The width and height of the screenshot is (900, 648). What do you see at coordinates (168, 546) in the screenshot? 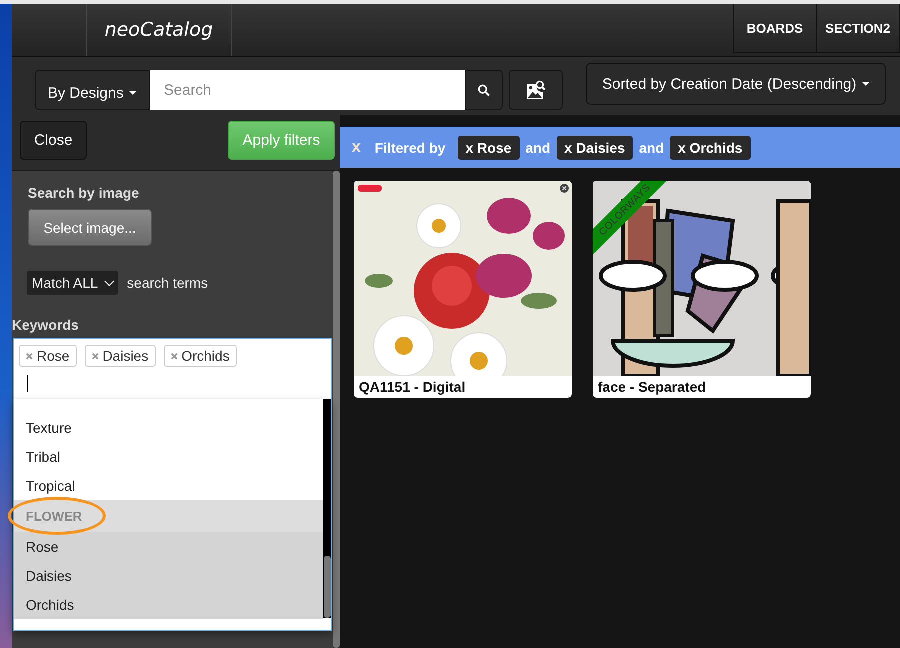
I see `dropdown-option: Rose` at bounding box center [168, 546].